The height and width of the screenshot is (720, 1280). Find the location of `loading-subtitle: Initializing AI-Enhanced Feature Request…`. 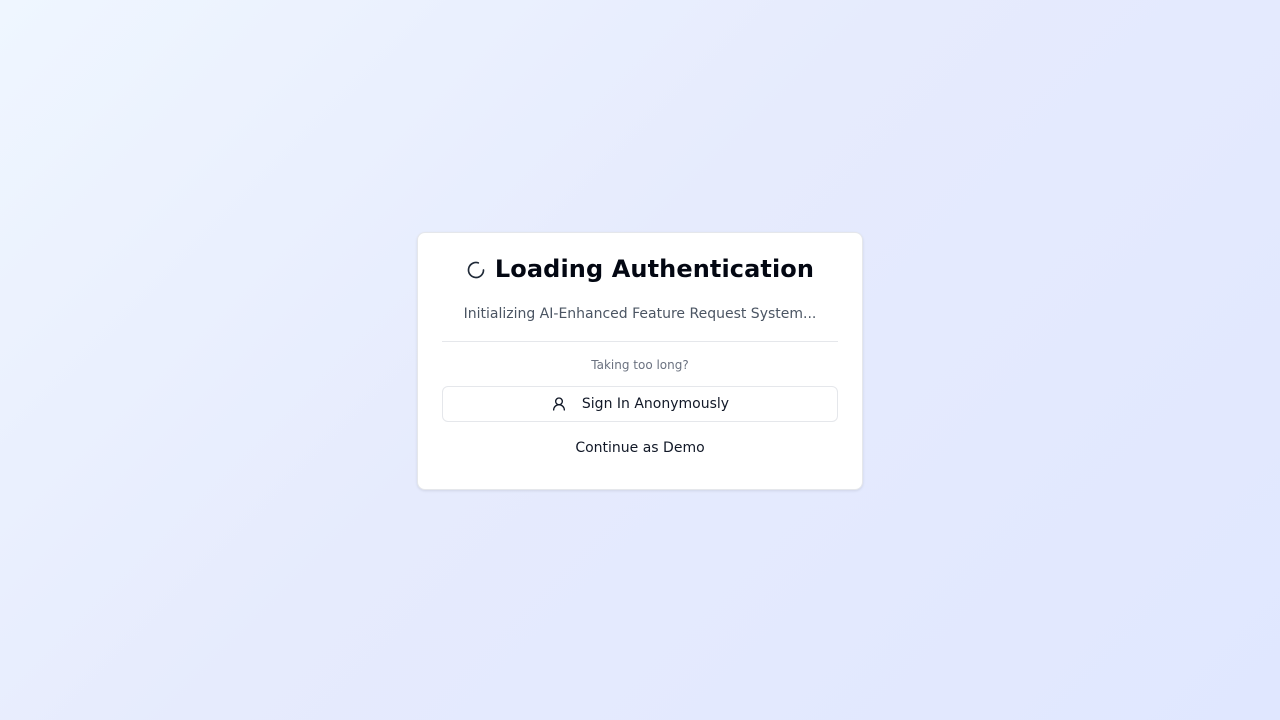

loading-subtitle: Initializing AI-Enhanced Feature Request… is located at coordinates (640, 314).